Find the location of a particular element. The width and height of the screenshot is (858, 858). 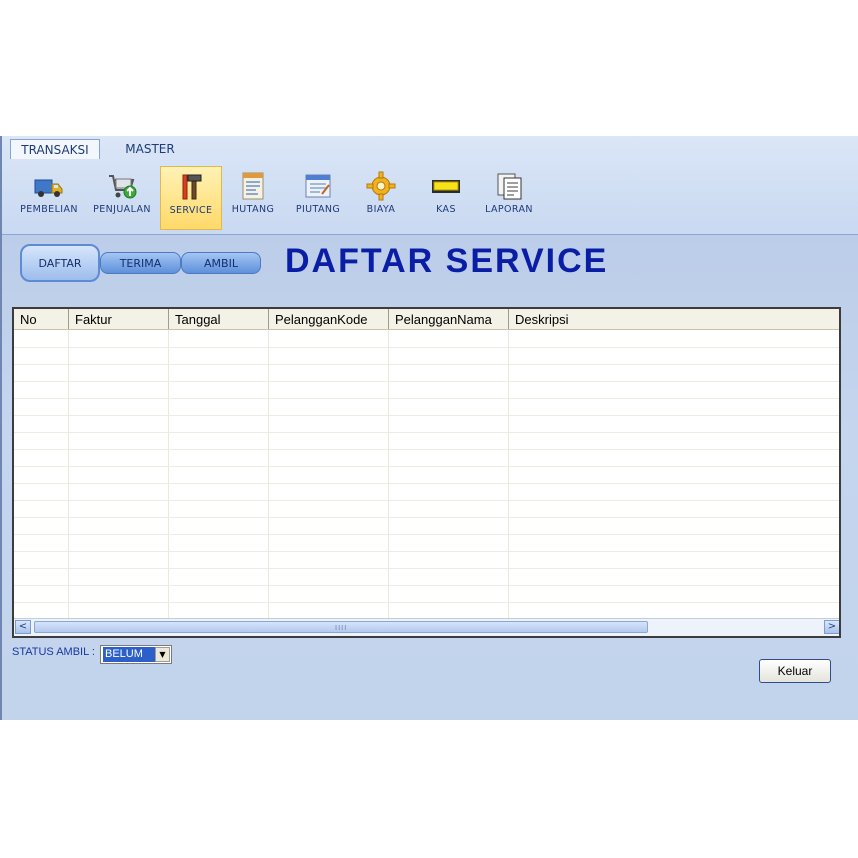

column-header-pelanggan-kode: PelangganKode is located at coordinates (329, 319).